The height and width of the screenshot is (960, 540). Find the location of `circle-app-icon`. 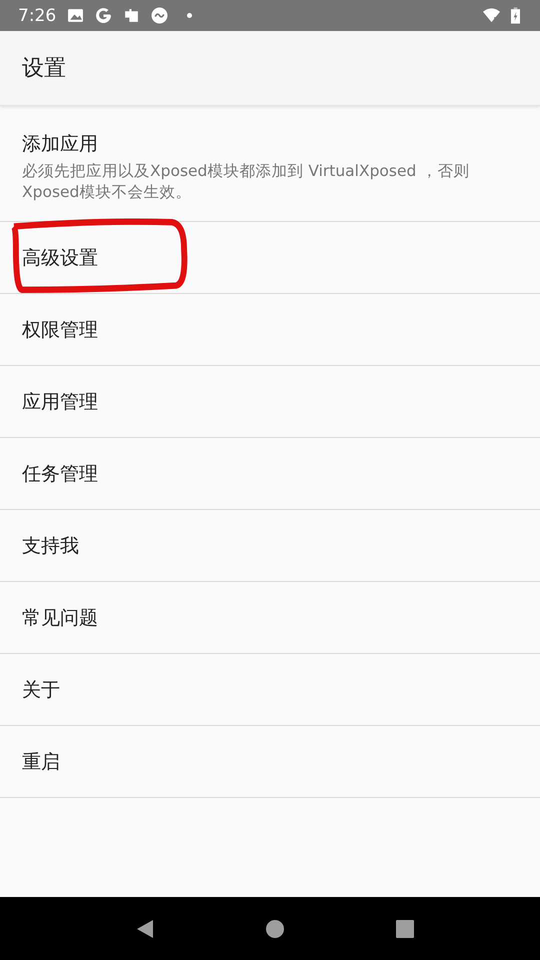

circle-app-icon is located at coordinates (159, 15).